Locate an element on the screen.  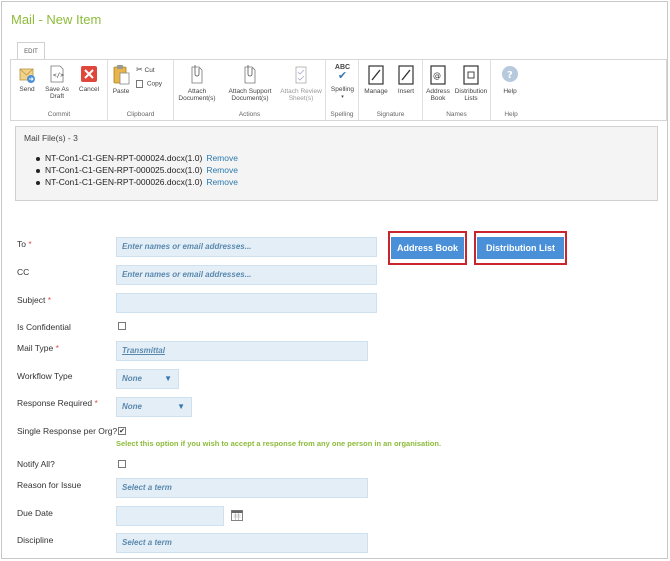
signature-insert-icon is located at coordinates (406, 75).